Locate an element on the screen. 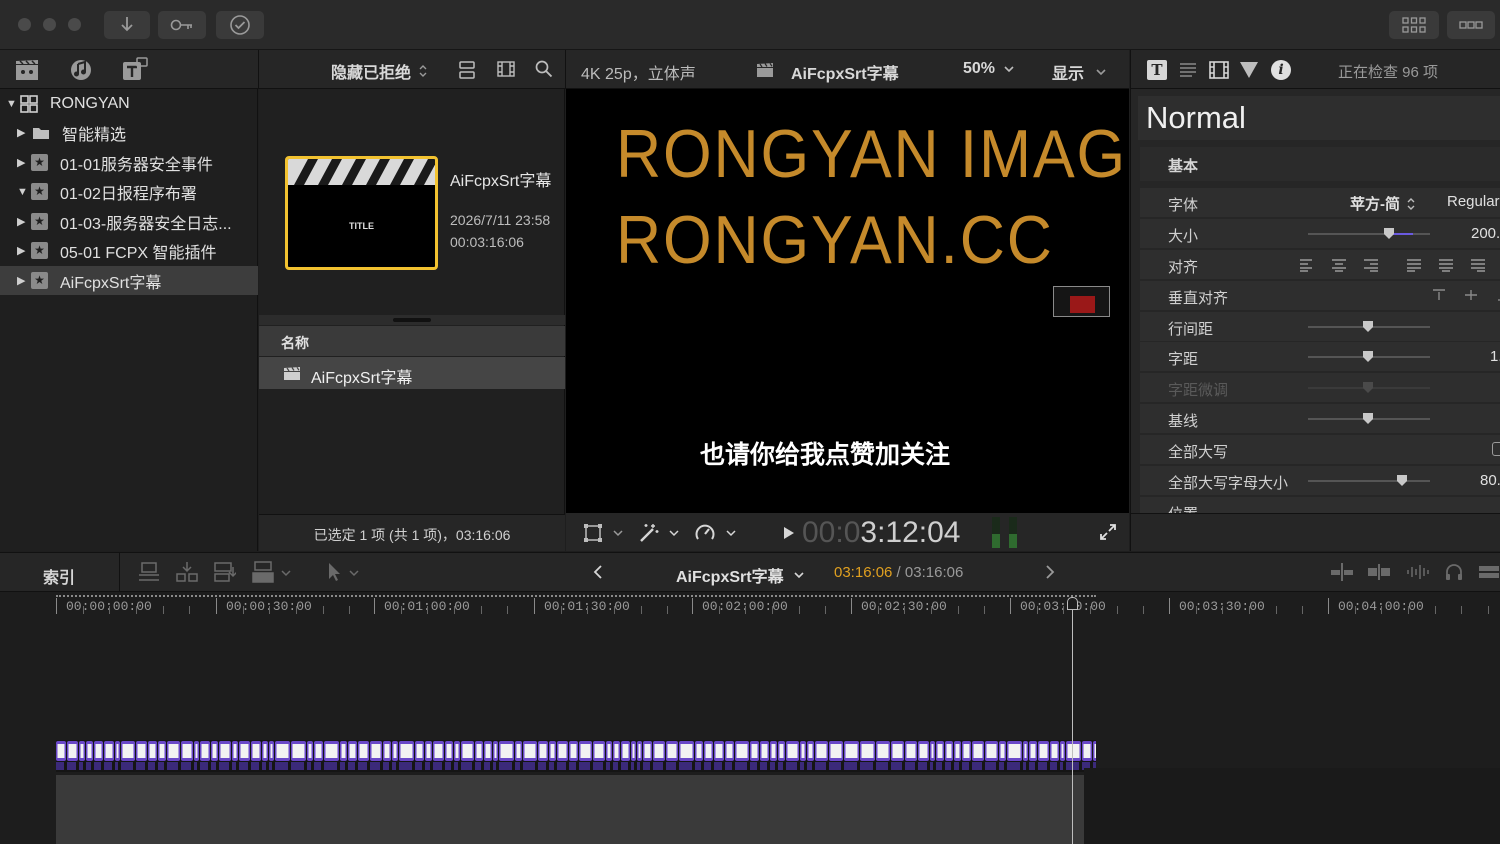  color-inspector-icon is located at coordinates (1249, 70).